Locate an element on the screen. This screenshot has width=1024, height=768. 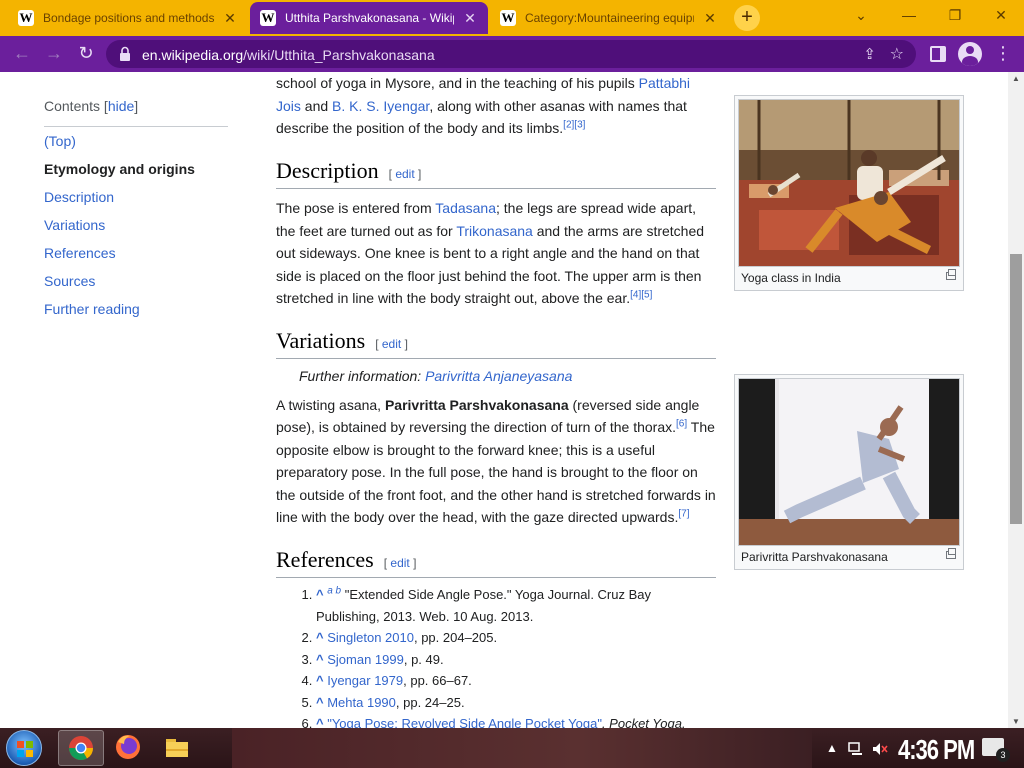
references-heading: References[ edit ] is located at coordinates (496, 563).